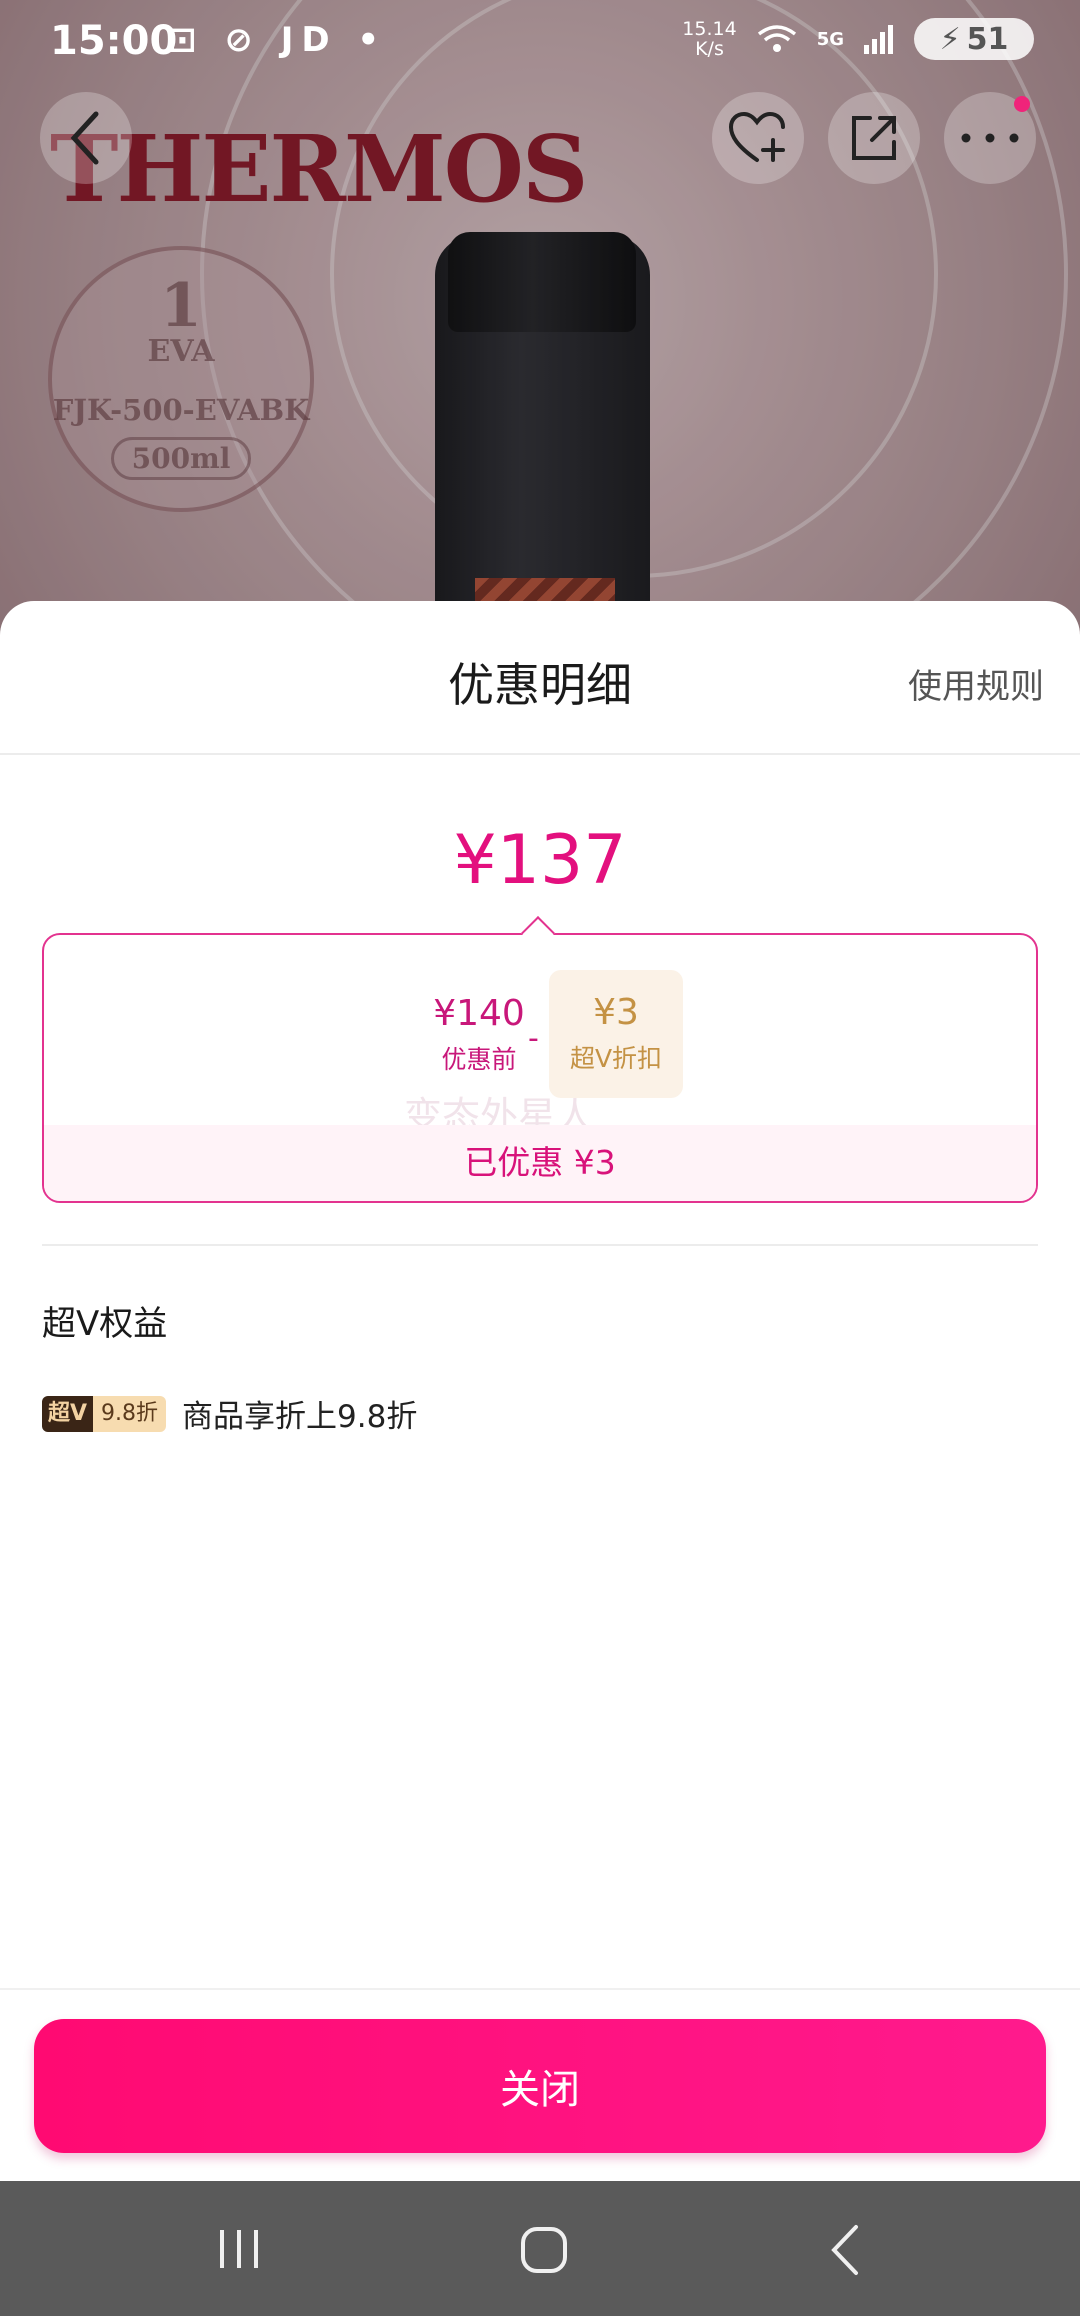 The height and width of the screenshot is (2316, 1080). I want to click on minus-sign: -, so click(533, 1038).